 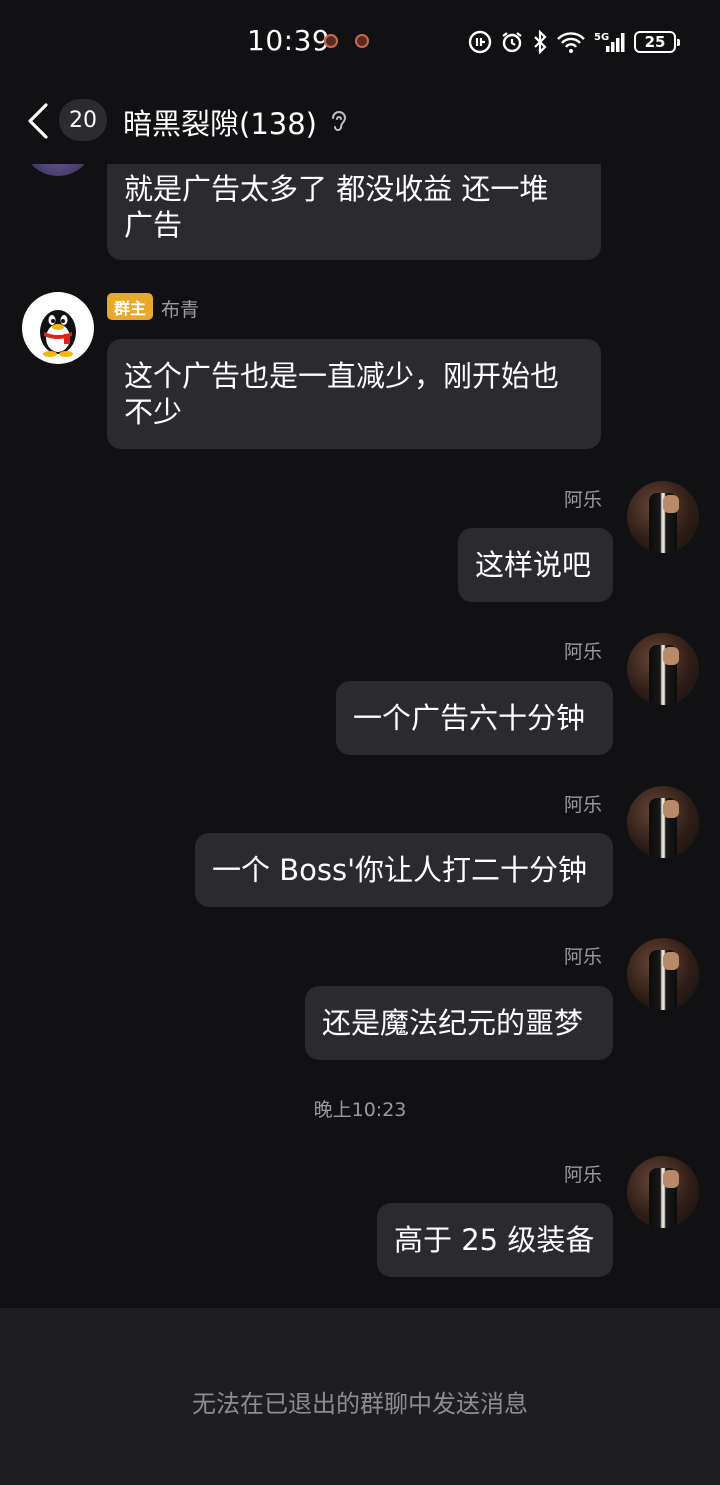 I want to click on back-button, so click(x=39, y=121).